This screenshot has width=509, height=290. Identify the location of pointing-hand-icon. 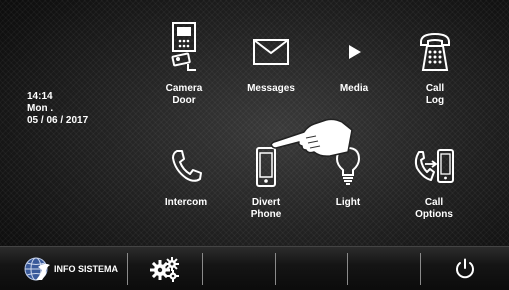
(313, 138).